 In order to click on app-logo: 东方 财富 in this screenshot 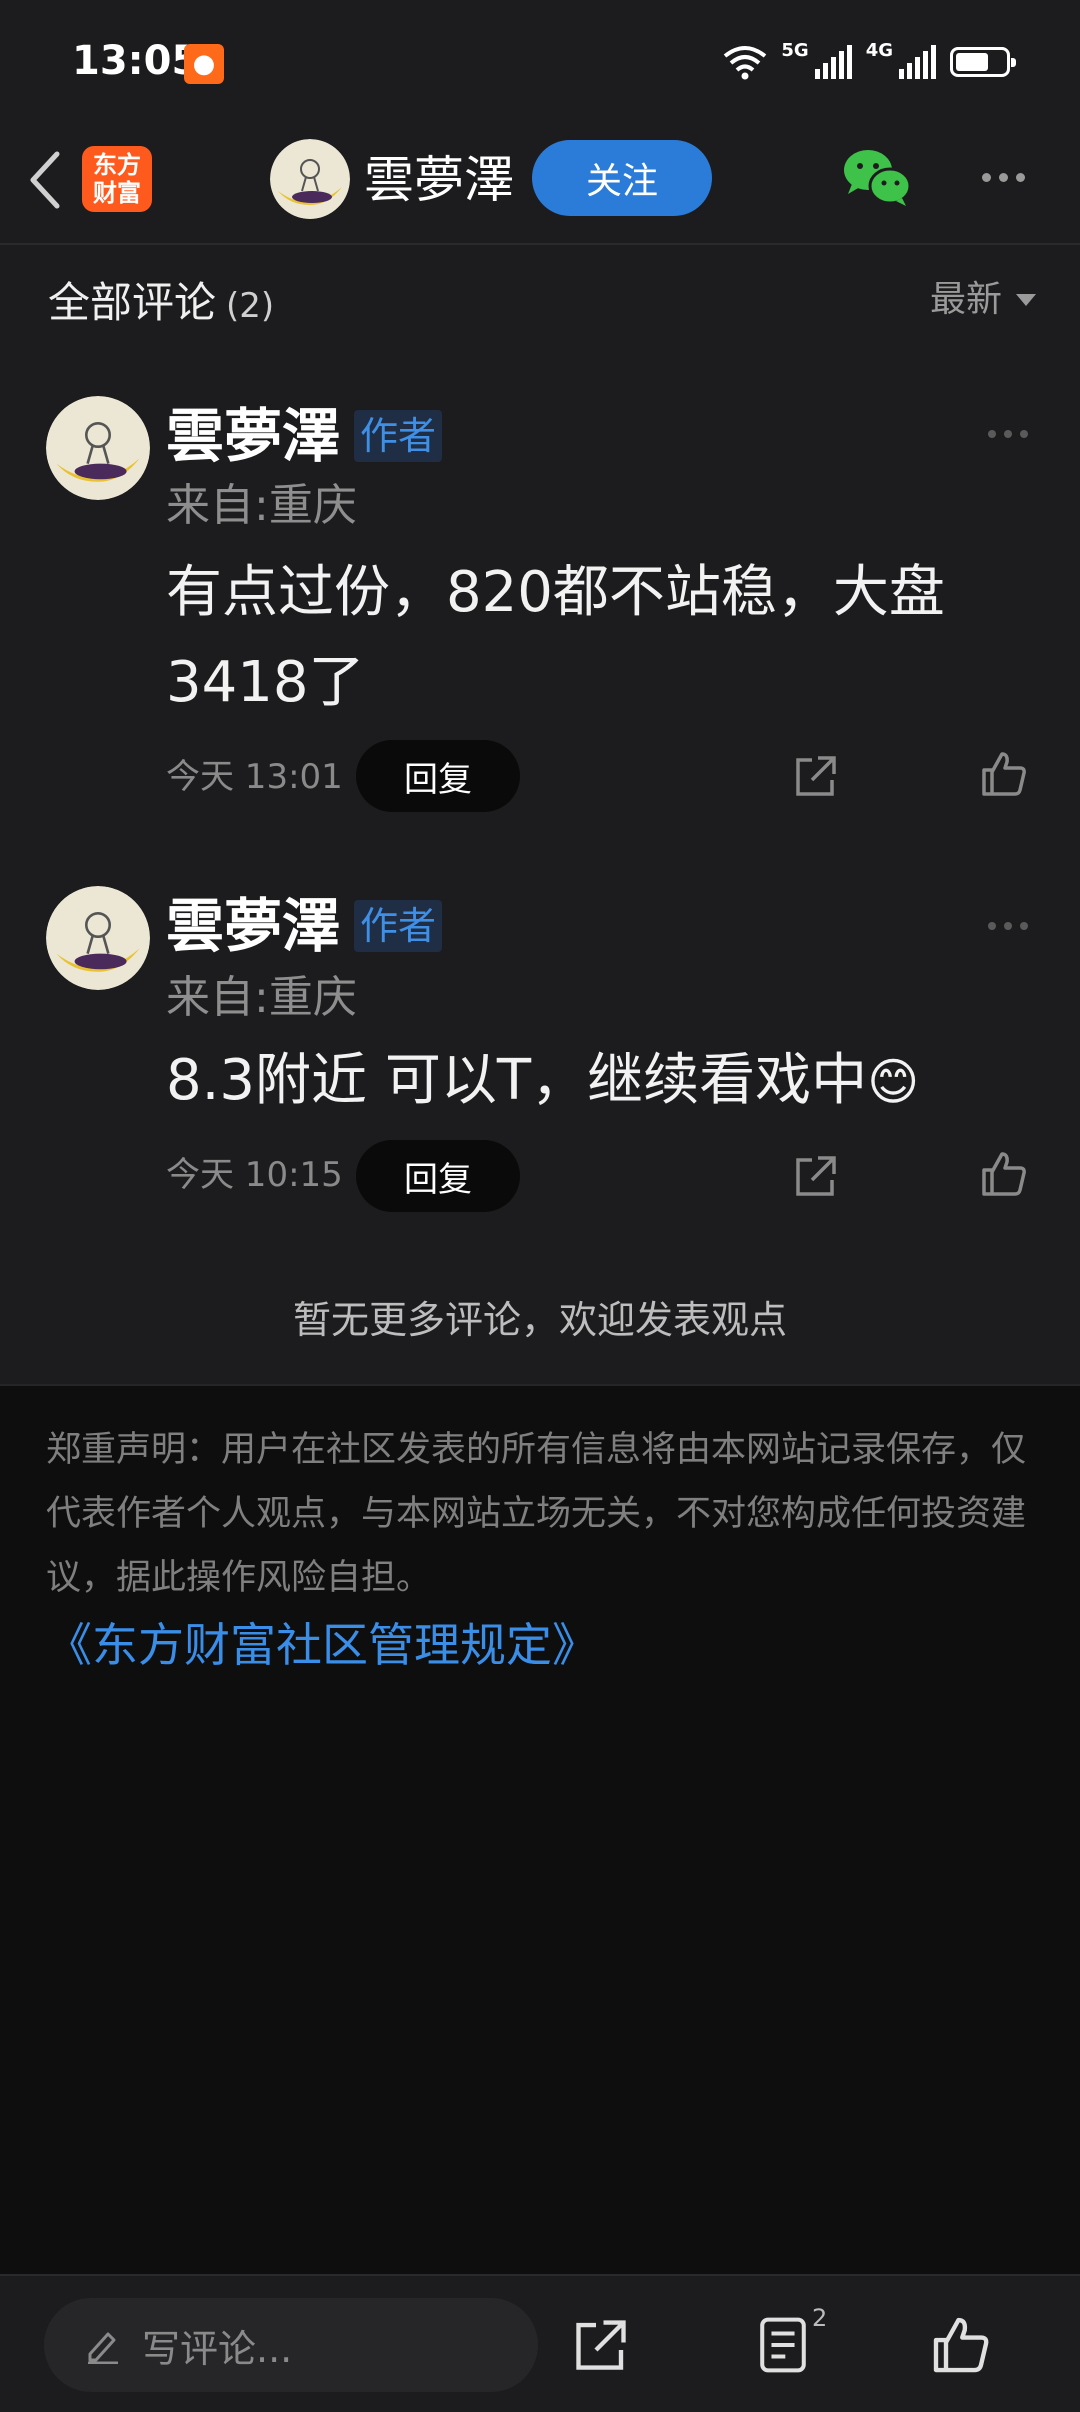, I will do `click(117, 179)`.